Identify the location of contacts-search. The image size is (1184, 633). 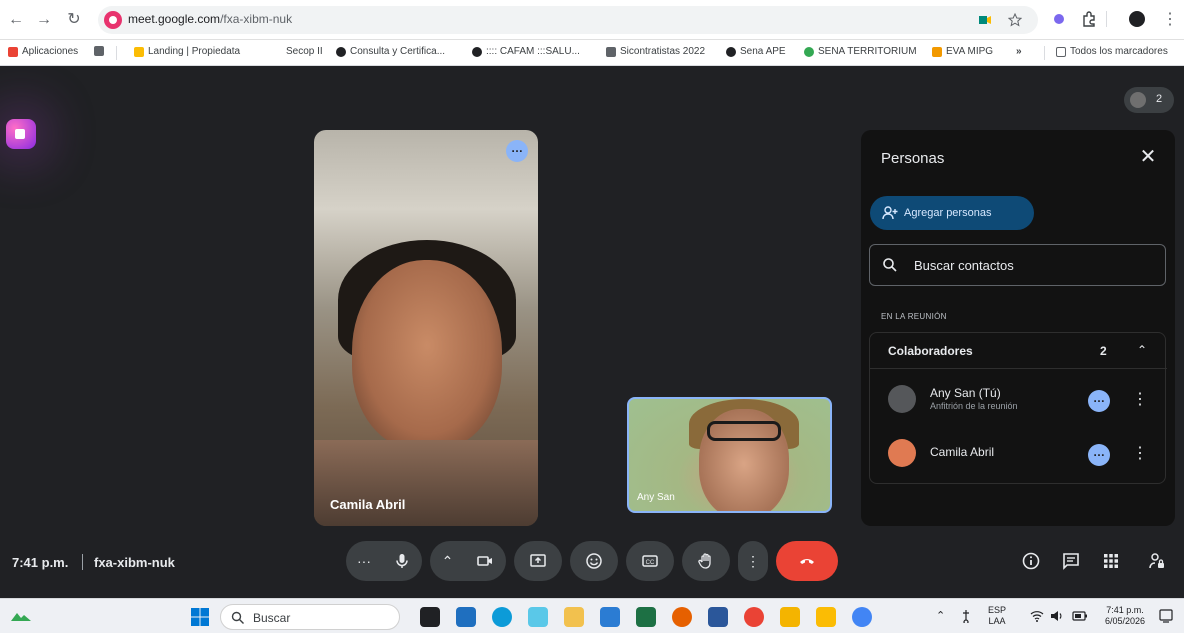
(1017, 265).